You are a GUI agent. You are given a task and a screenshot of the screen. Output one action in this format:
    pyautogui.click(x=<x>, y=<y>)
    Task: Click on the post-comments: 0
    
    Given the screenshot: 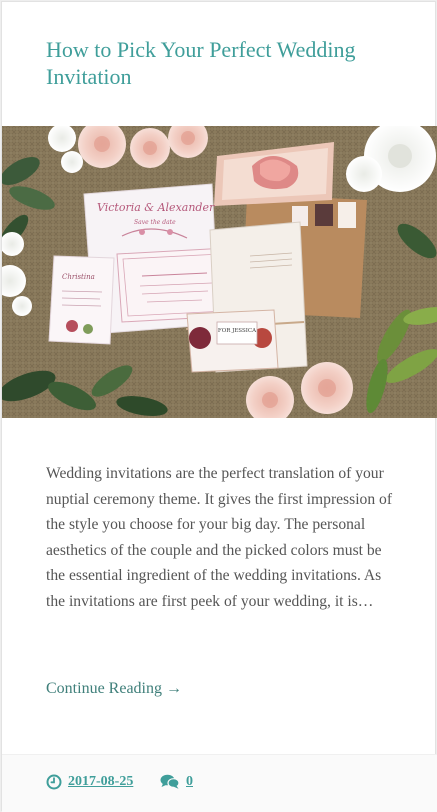 What is the action you would take?
    pyautogui.click(x=176, y=782)
    